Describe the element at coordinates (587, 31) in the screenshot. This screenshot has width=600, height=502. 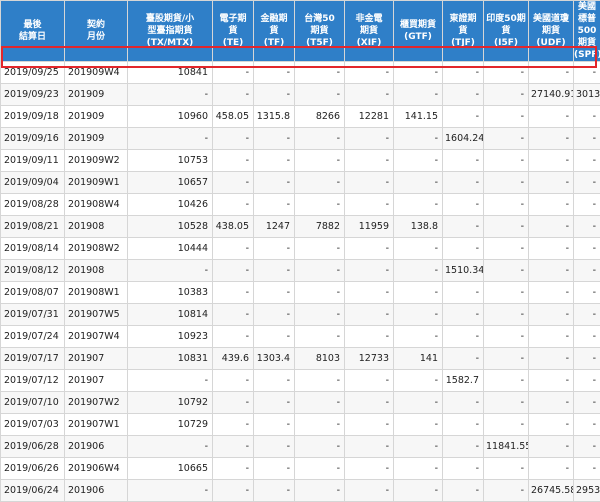
I see `column-header: 美國標普 500期貨 (SPF)` at that location.